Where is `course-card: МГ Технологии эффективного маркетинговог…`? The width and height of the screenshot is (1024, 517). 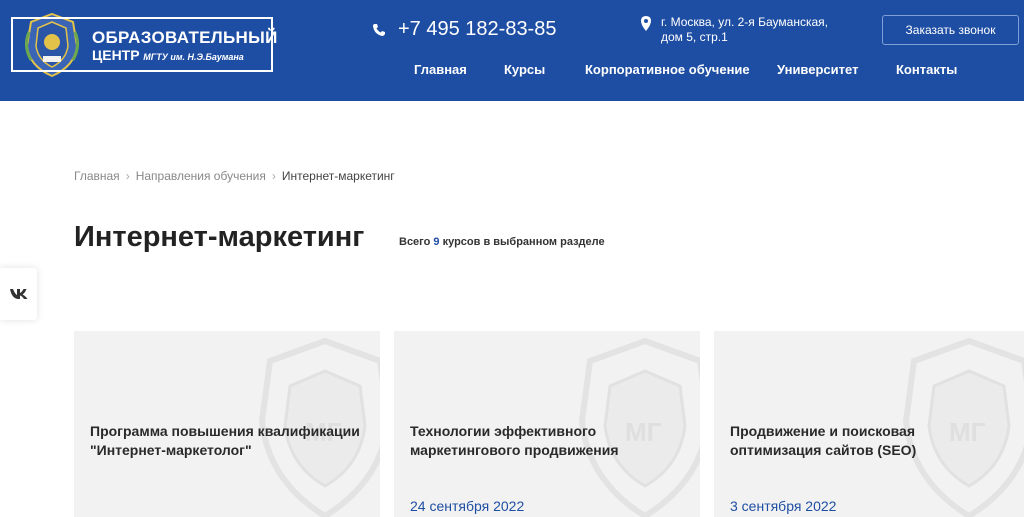 course-card: МГ Технологии эффективного маркетинговог… is located at coordinates (547, 424).